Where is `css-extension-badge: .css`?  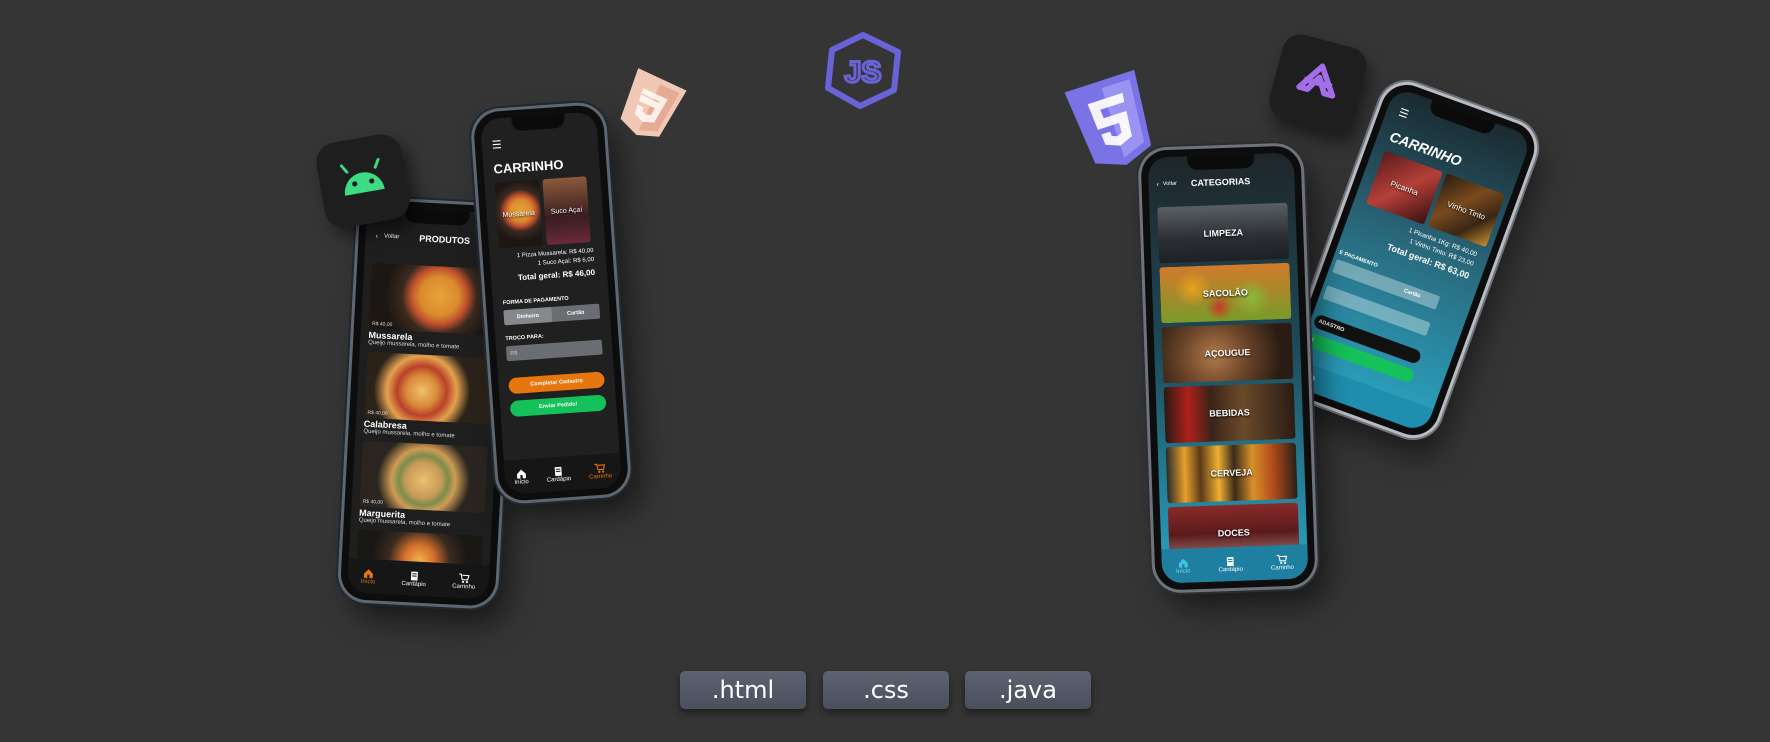
css-extension-badge: .css is located at coordinates (886, 690).